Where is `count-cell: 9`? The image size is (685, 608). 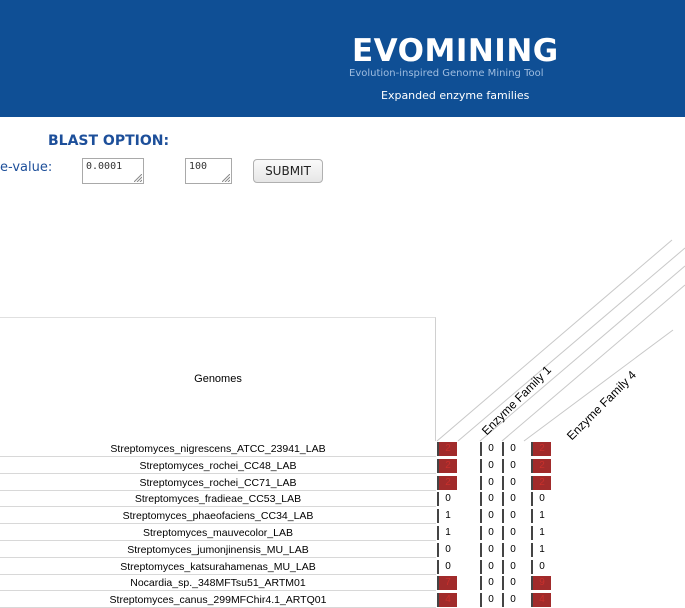 count-cell: 9 is located at coordinates (541, 583).